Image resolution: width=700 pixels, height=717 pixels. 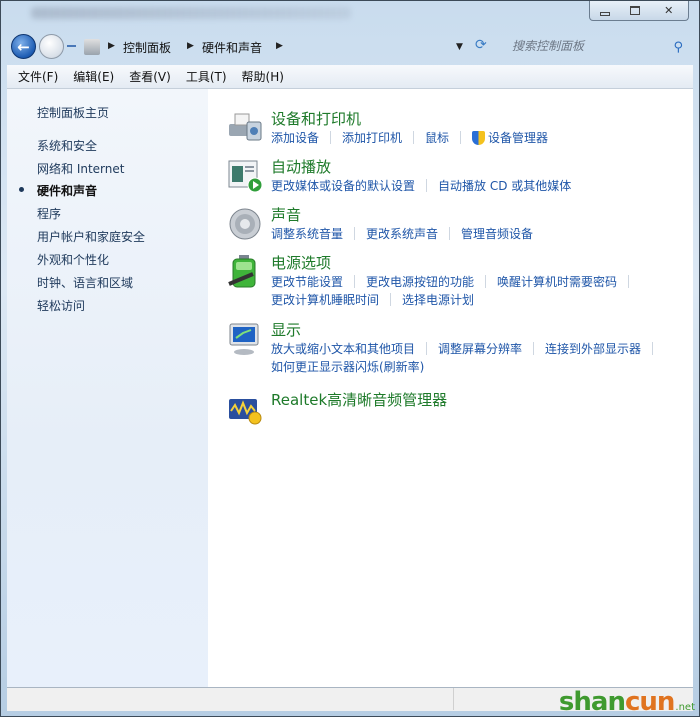 What do you see at coordinates (649, 702) in the screenshot?
I see `watermark-text-2: cun` at bounding box center [649, 702].